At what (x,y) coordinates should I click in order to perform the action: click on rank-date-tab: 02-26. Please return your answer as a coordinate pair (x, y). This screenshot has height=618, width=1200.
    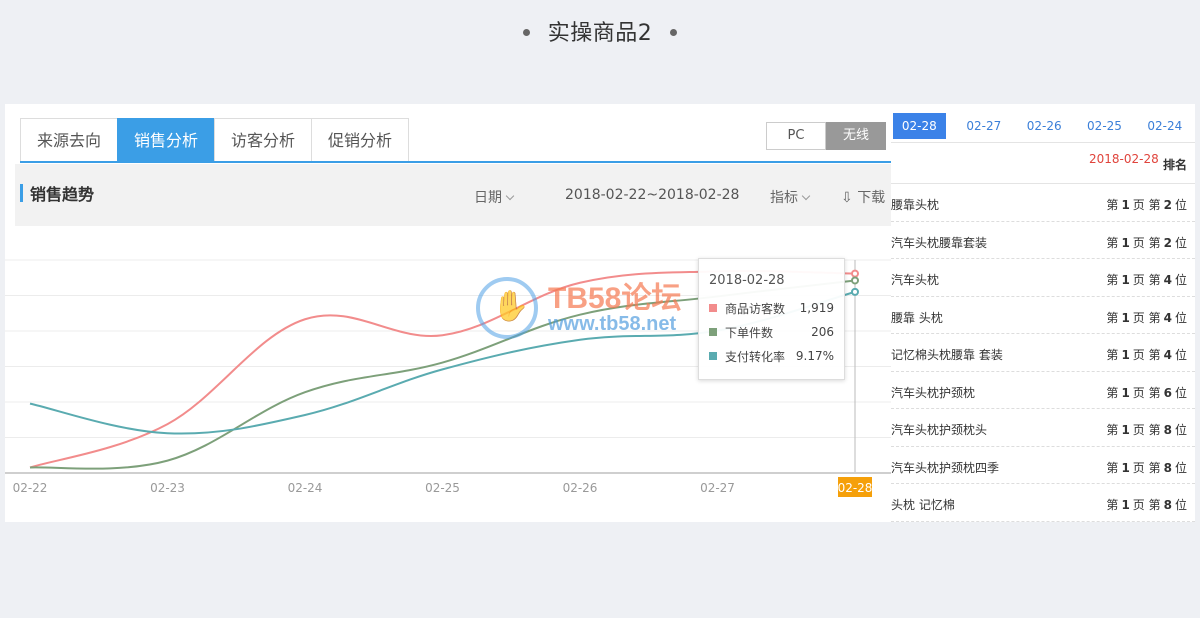
    Looking at the image, I should click on (1044, 126).